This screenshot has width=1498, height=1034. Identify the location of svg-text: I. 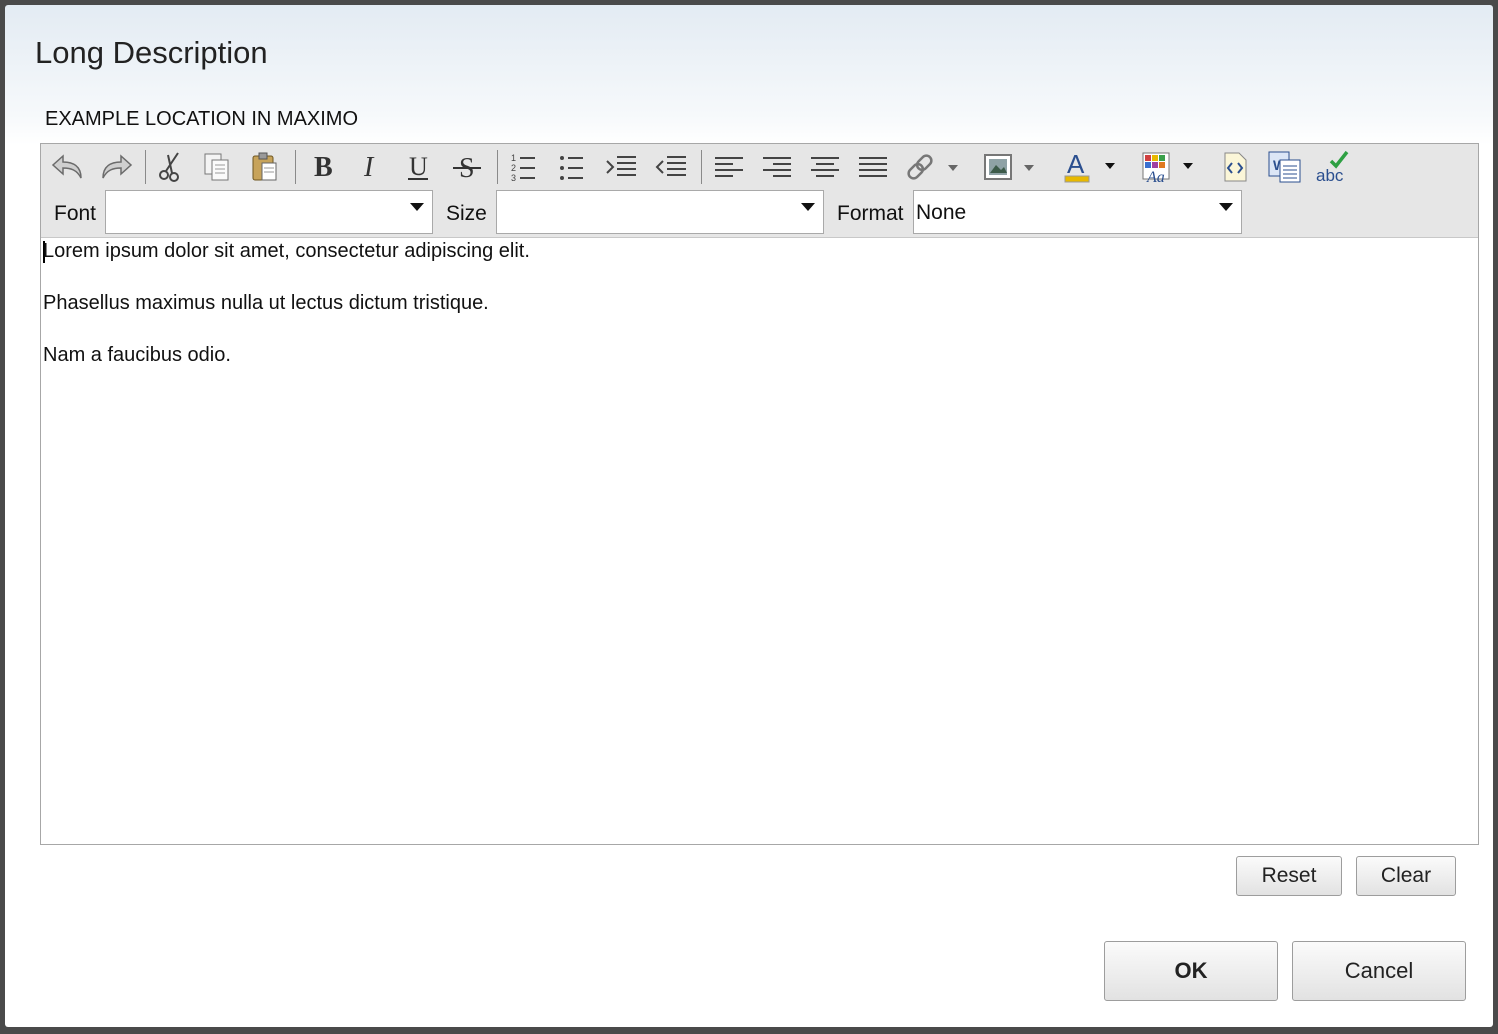
(369, 167).